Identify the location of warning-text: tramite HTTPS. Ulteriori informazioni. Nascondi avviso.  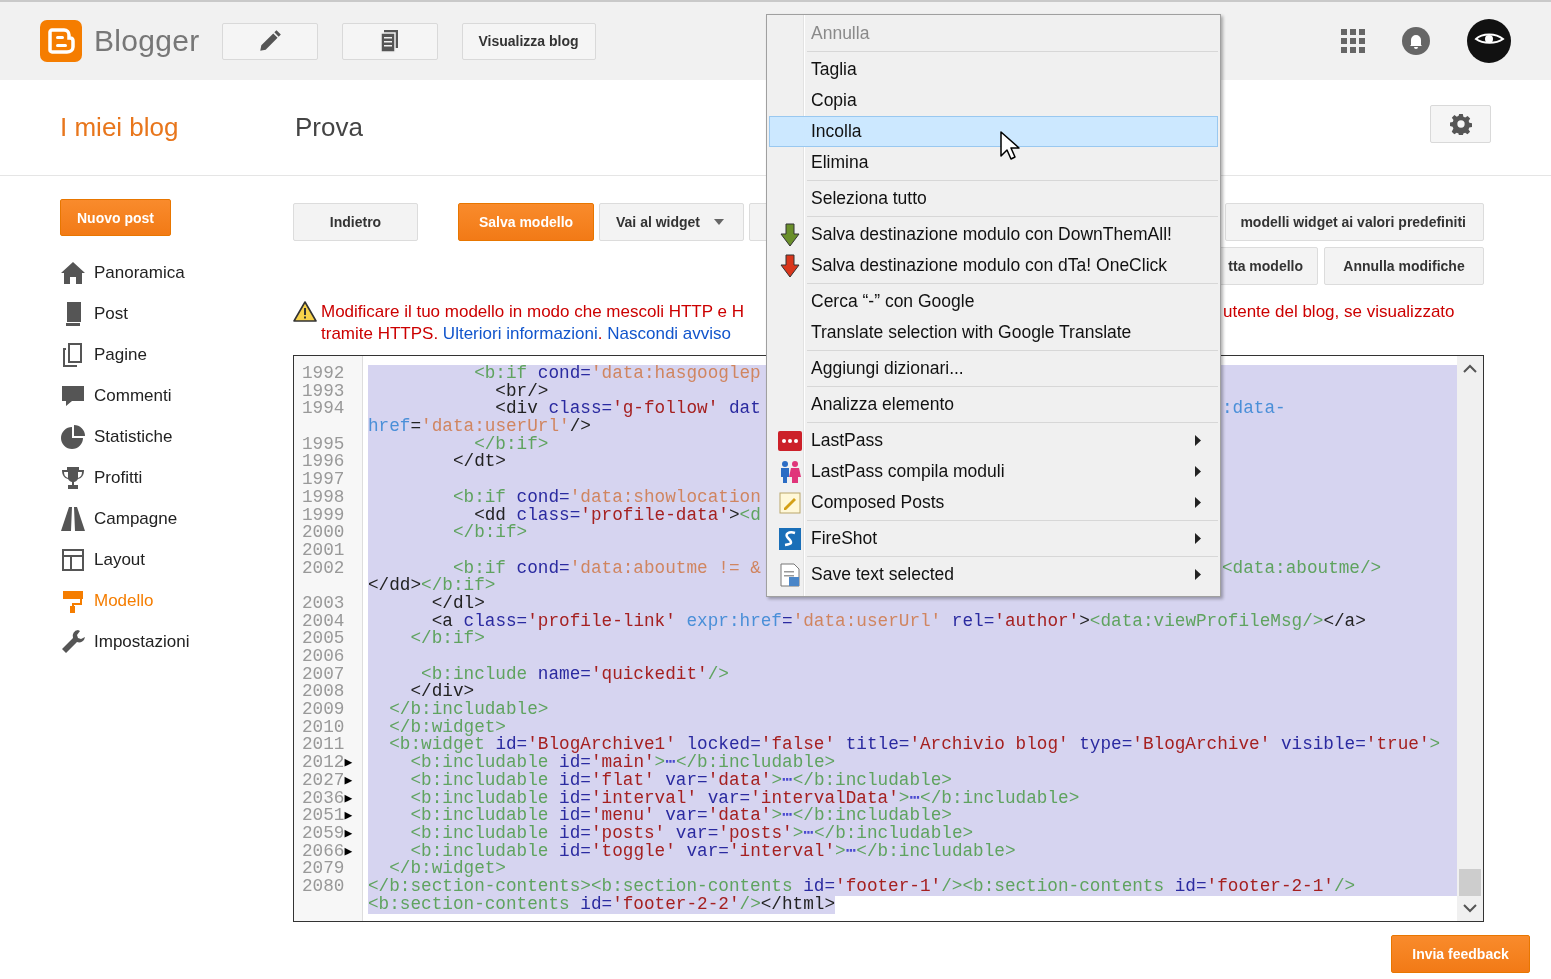
(526, 334).